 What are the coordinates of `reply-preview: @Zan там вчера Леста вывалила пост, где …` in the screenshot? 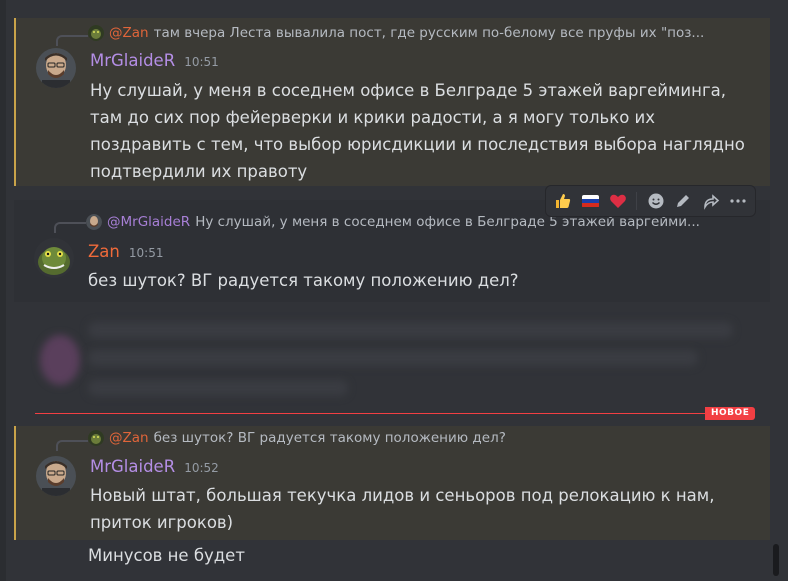 It's located at (423, 33).